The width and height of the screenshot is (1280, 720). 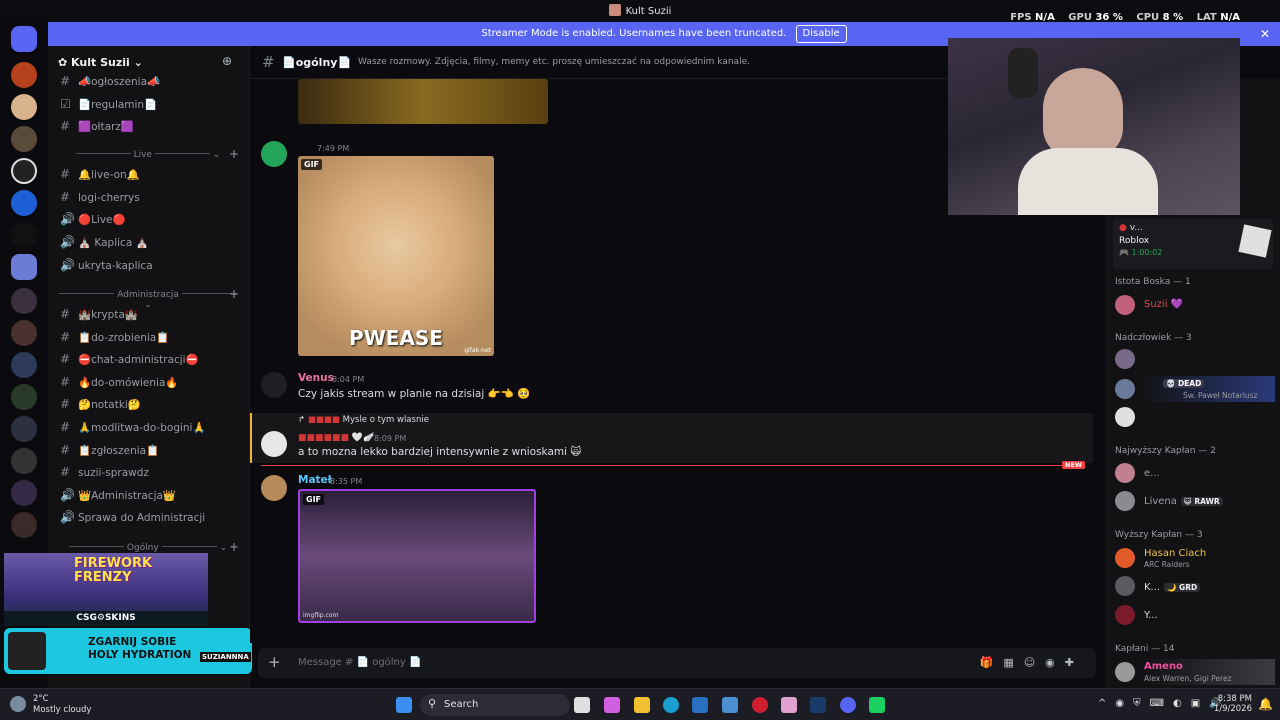 What do you see at coordinates (1231, 704) in the screenshot?
I see `clock: 8:38 PM 1/9/2026` at bounding box center [1231, 704].